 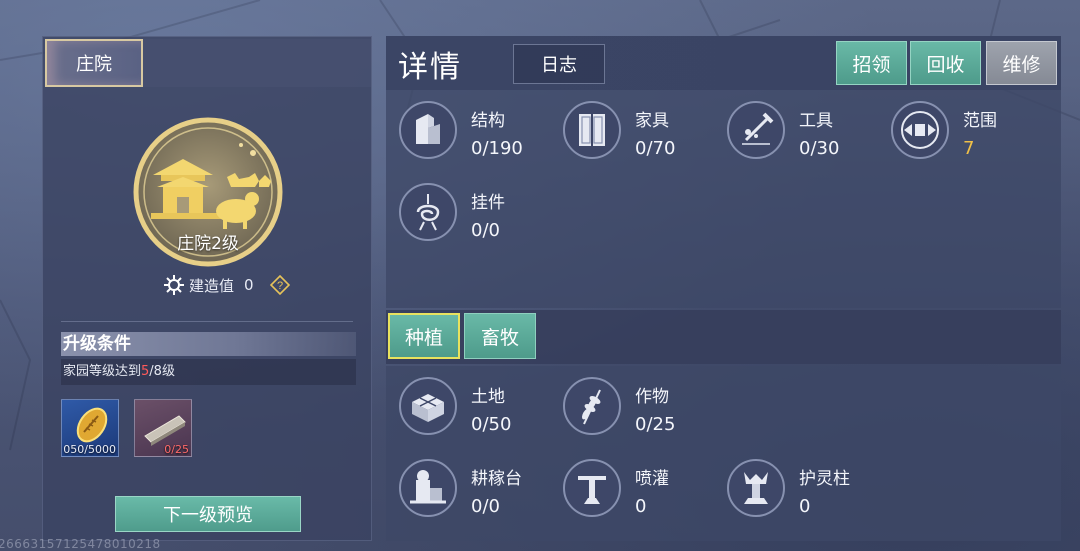 What do you see at coordinates (424, 336) in the screenshot?
I see `tab-planting: 种植` at bounding box center [424, 336].